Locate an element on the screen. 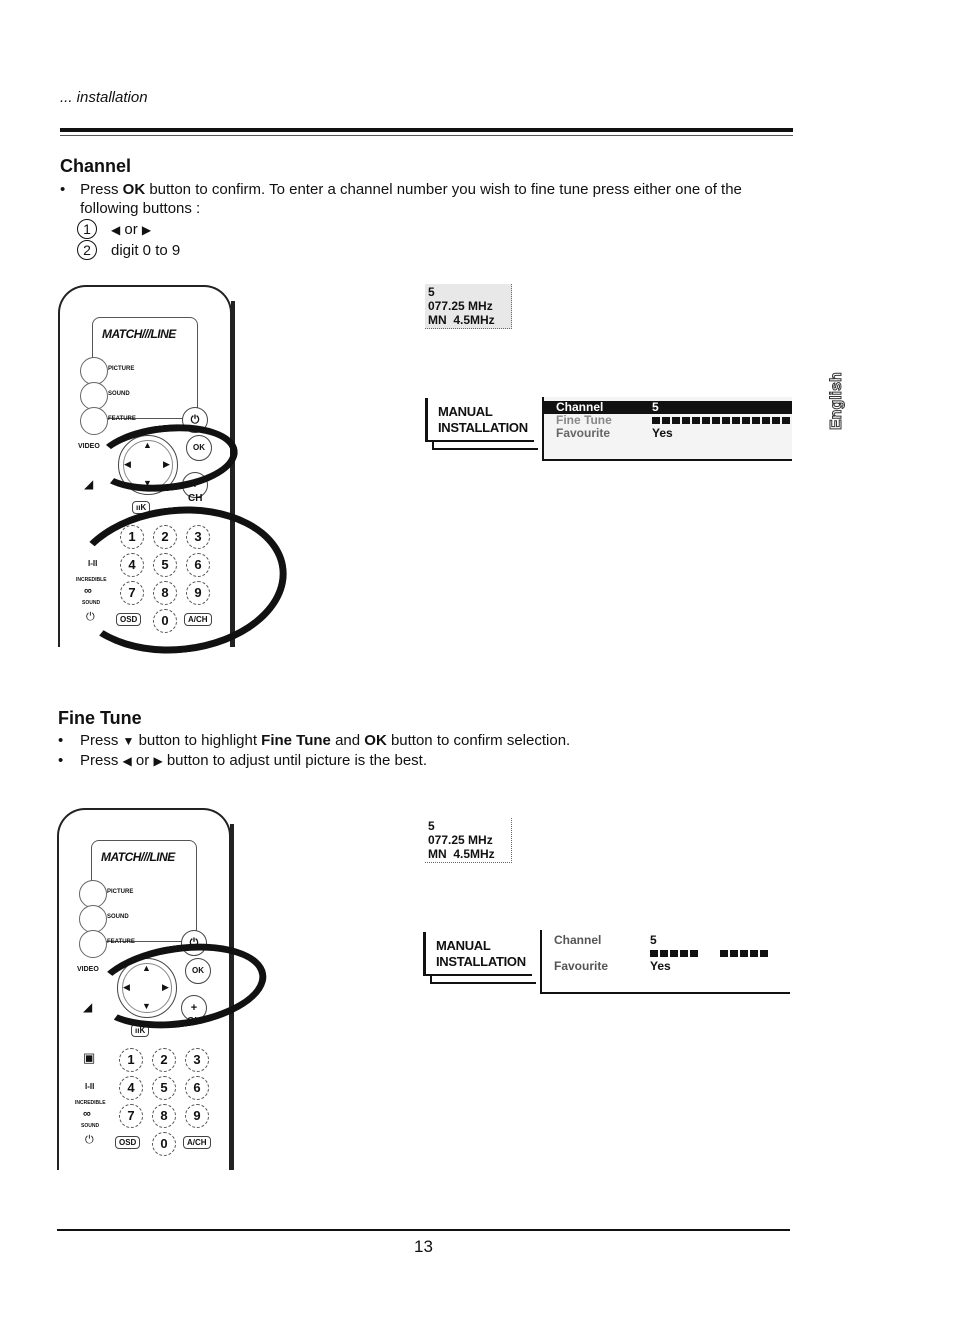  incredible-label: INCREDIBLE is located at coordinates (91, 580).